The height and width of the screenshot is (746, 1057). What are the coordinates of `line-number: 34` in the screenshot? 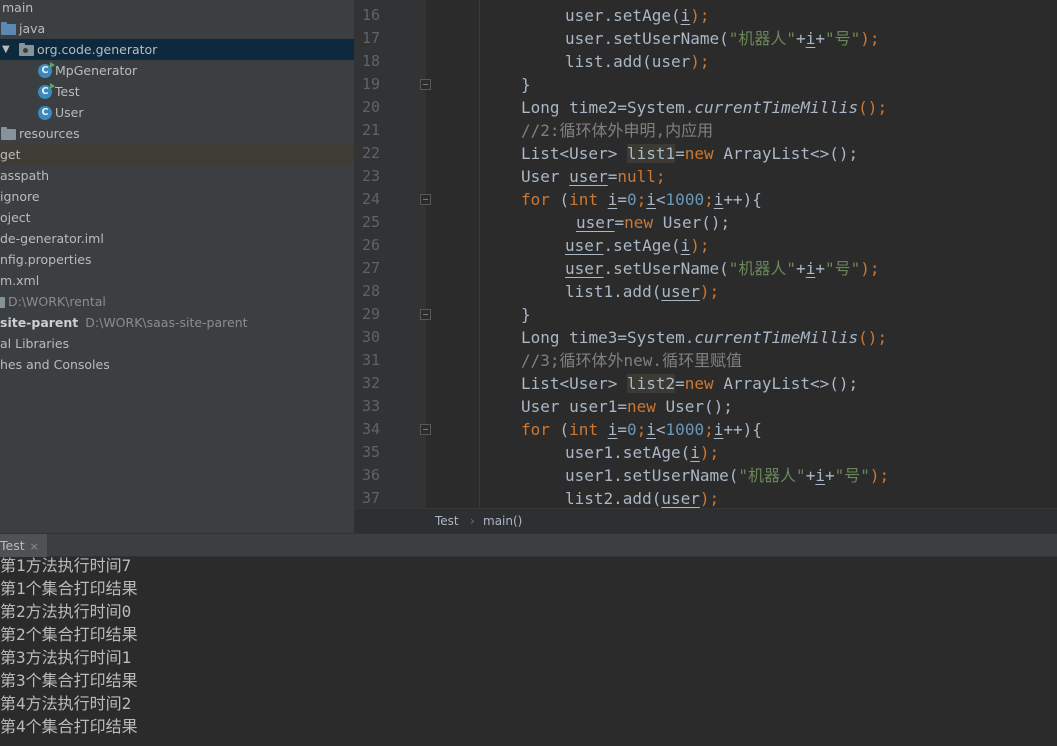 It's located at (370, 429).